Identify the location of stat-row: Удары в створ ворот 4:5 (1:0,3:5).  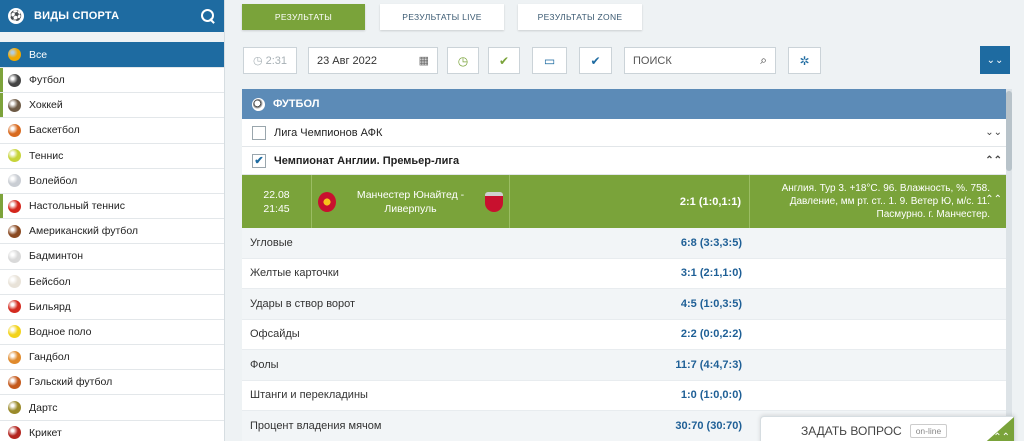
(627, 304).